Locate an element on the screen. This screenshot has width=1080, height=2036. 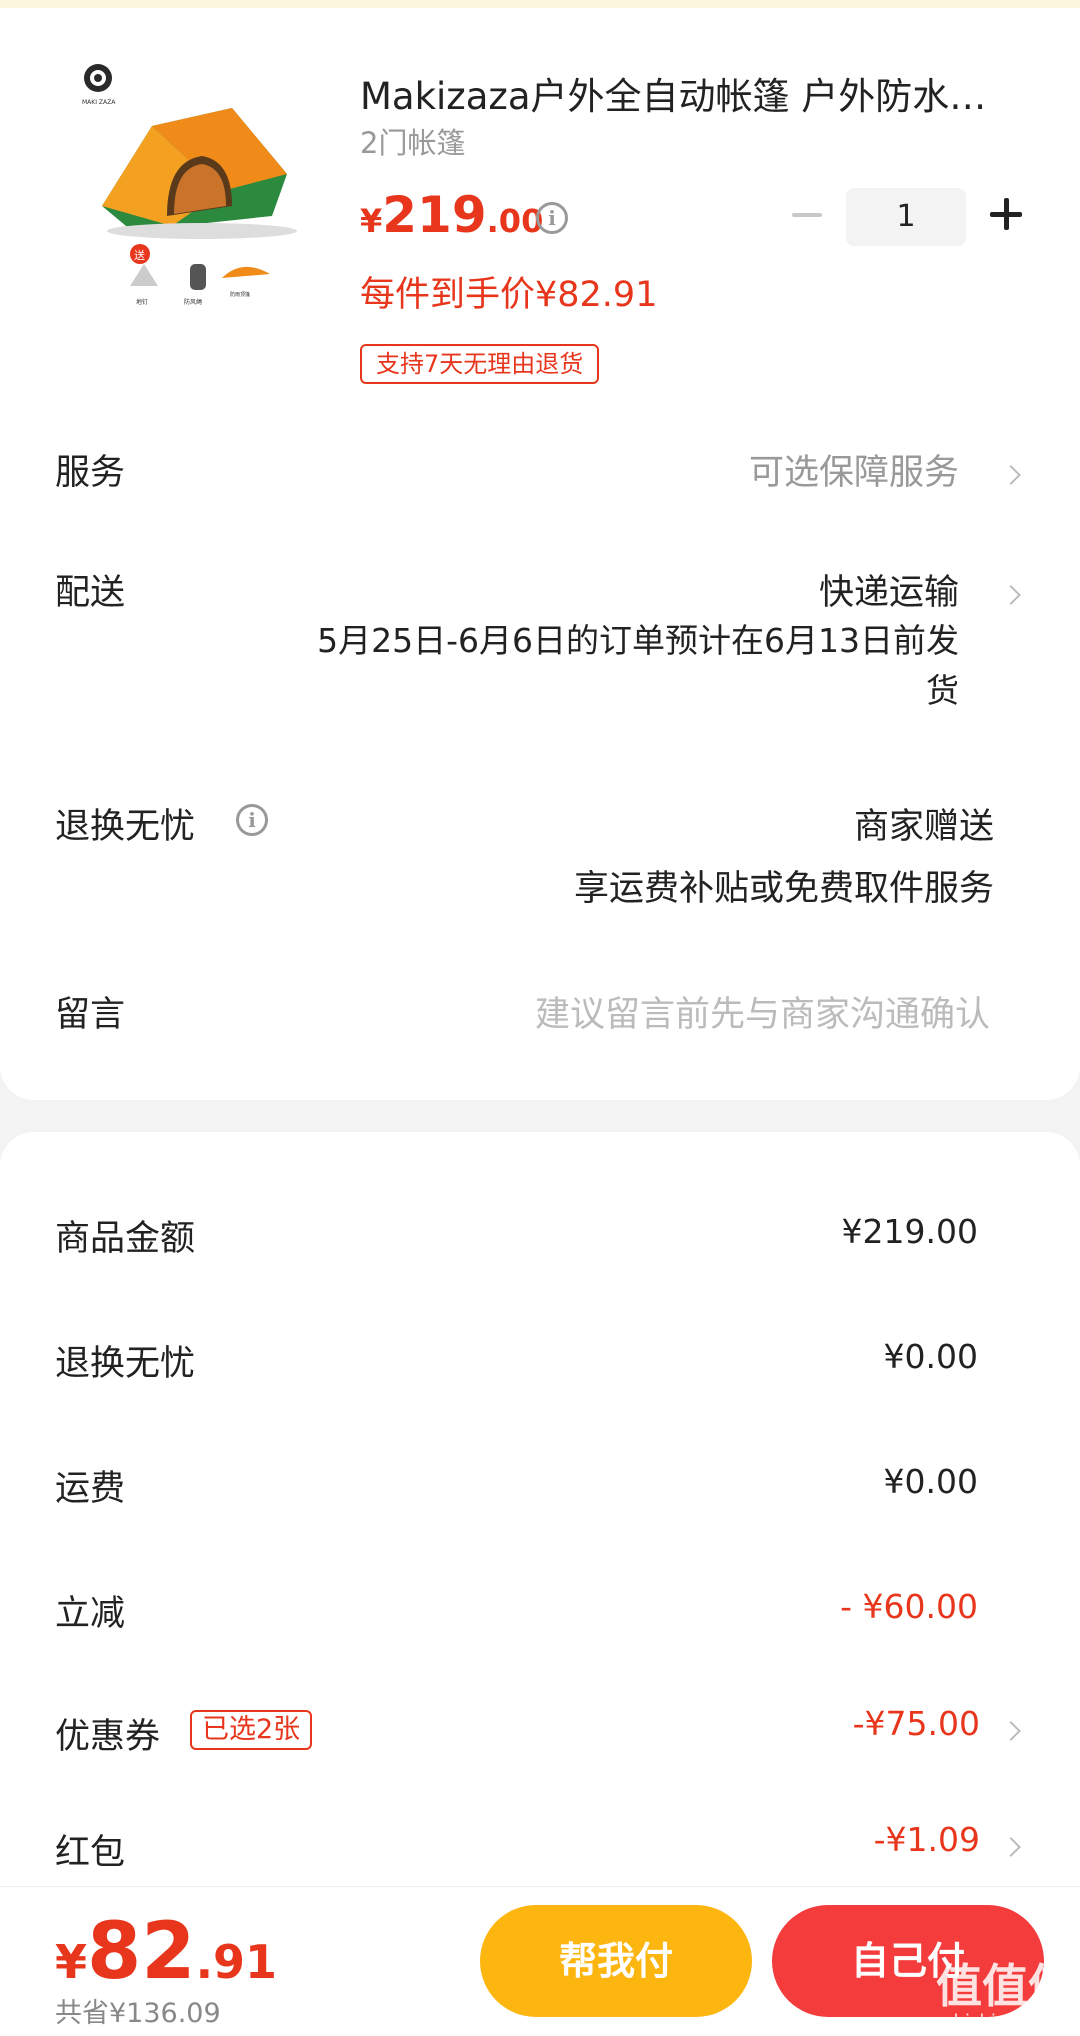
coupon-selected-tag: 已选2张 is located at coordinates (251, 1730).